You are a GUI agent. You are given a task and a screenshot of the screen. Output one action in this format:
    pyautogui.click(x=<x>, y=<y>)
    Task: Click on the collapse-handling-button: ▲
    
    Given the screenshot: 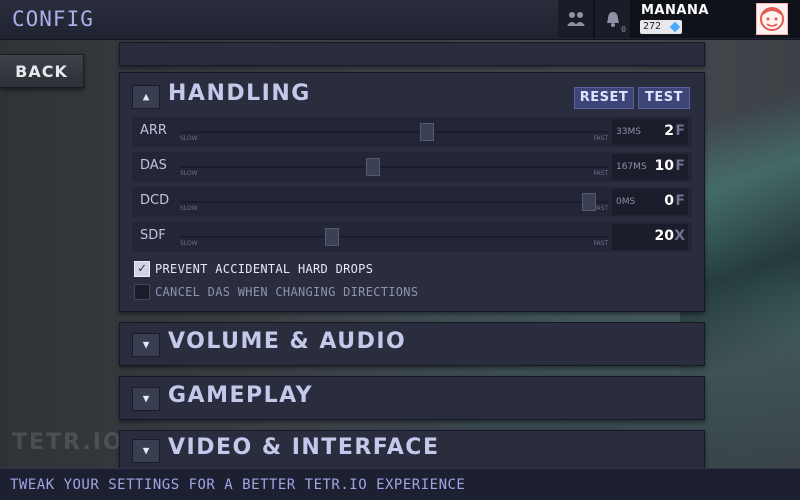 What is the action you would take?
    pyautogui.click(x=146, y=97)
    